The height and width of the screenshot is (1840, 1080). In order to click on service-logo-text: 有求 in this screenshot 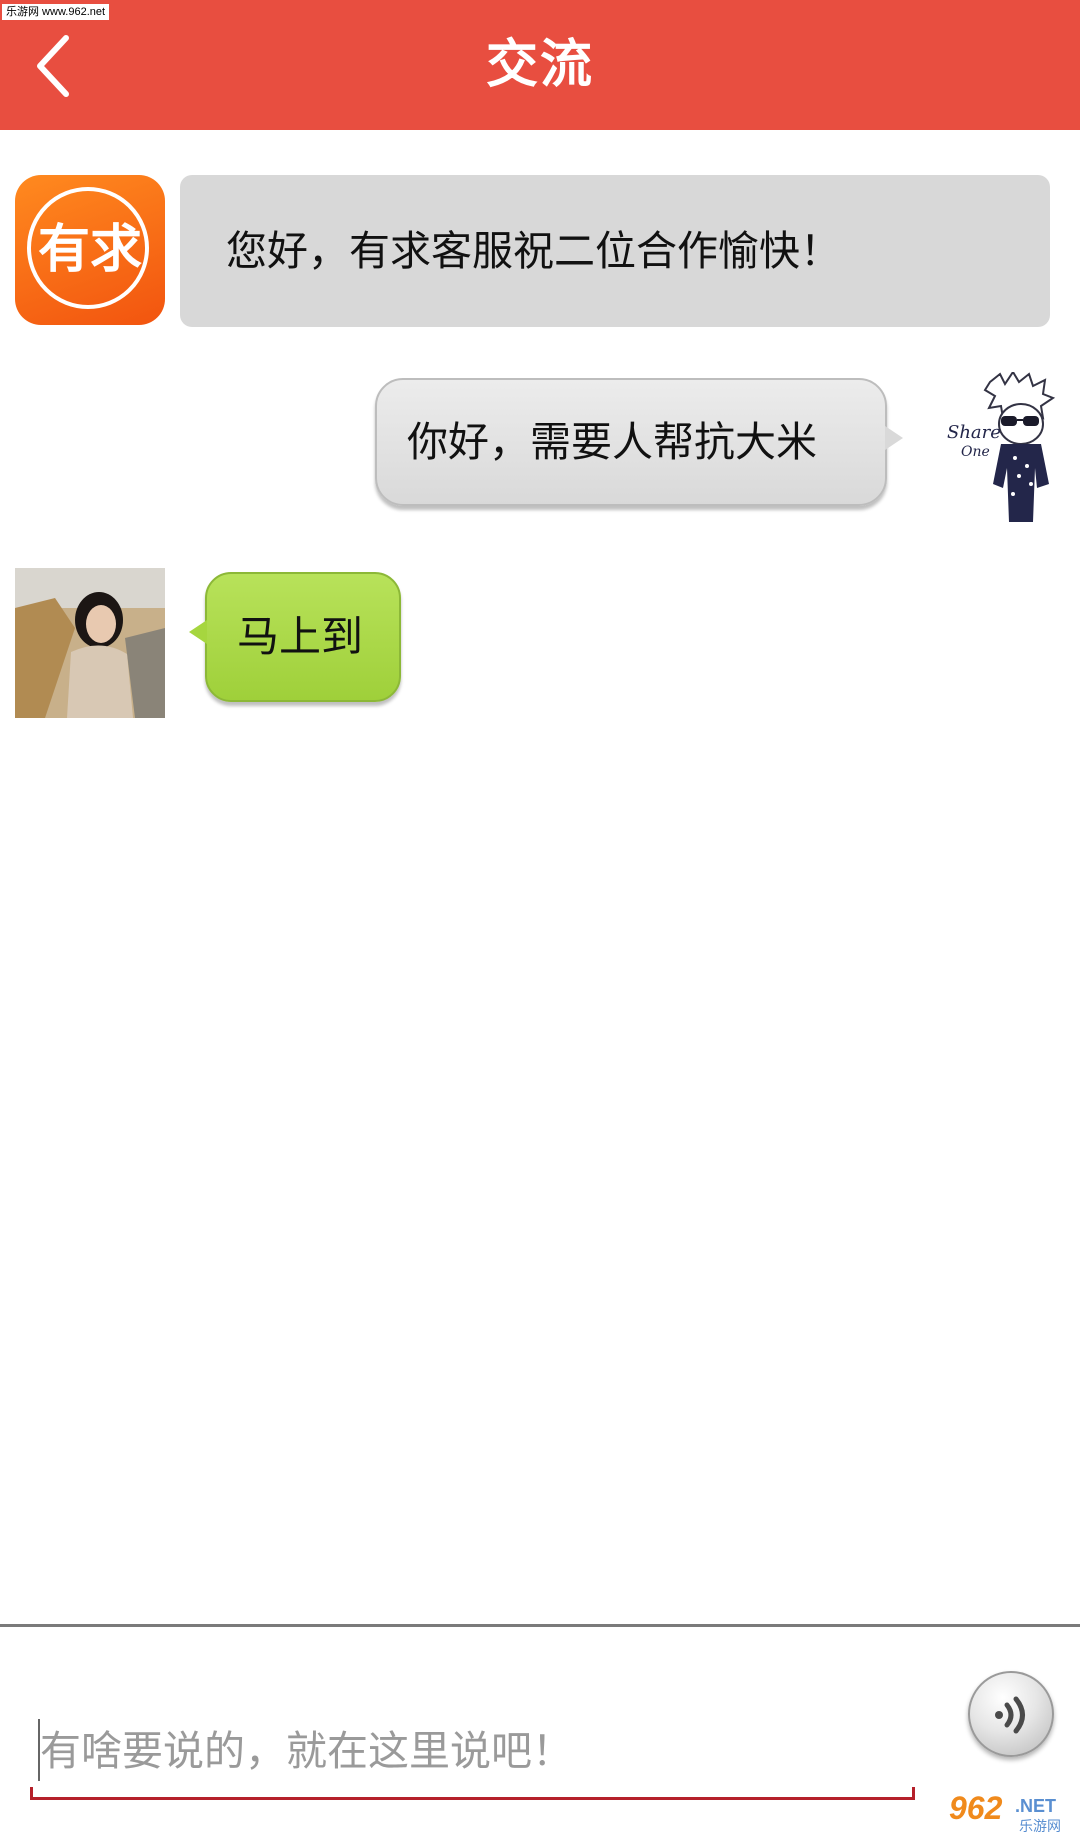, I will do `click(89, 250)`.